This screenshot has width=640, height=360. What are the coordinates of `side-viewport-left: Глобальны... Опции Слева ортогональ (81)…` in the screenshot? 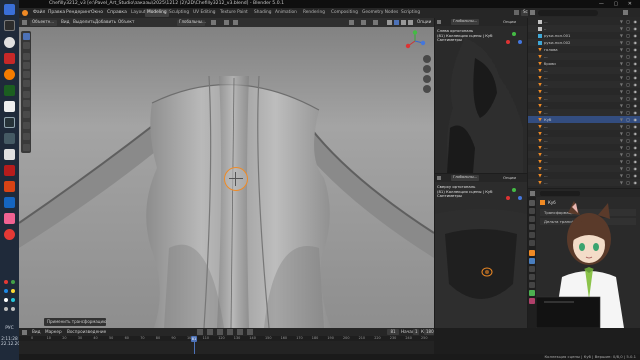 It's located at (481, 95).